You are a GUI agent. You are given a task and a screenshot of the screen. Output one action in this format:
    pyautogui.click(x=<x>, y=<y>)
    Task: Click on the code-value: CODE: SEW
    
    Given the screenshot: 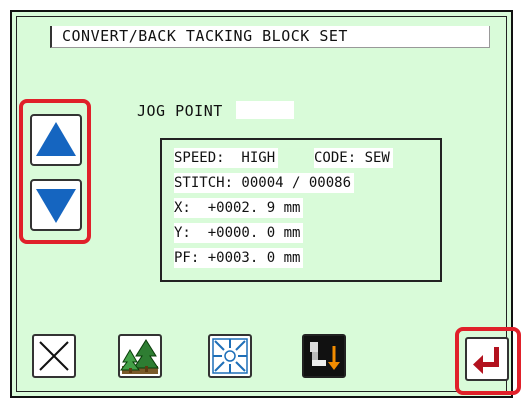 What is the action you would take?
    pyautogui.click(x=353, y=158)
    